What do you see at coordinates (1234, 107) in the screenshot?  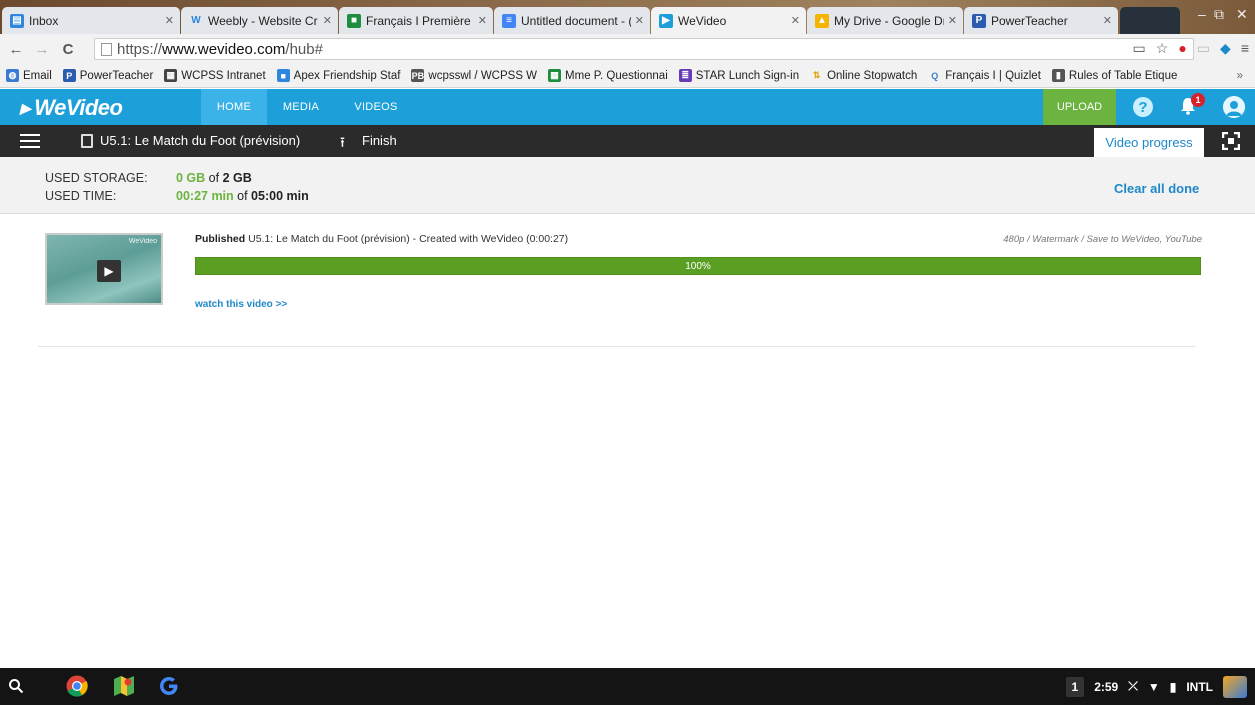 I see `avatar` at bounding box center [1234, 107].